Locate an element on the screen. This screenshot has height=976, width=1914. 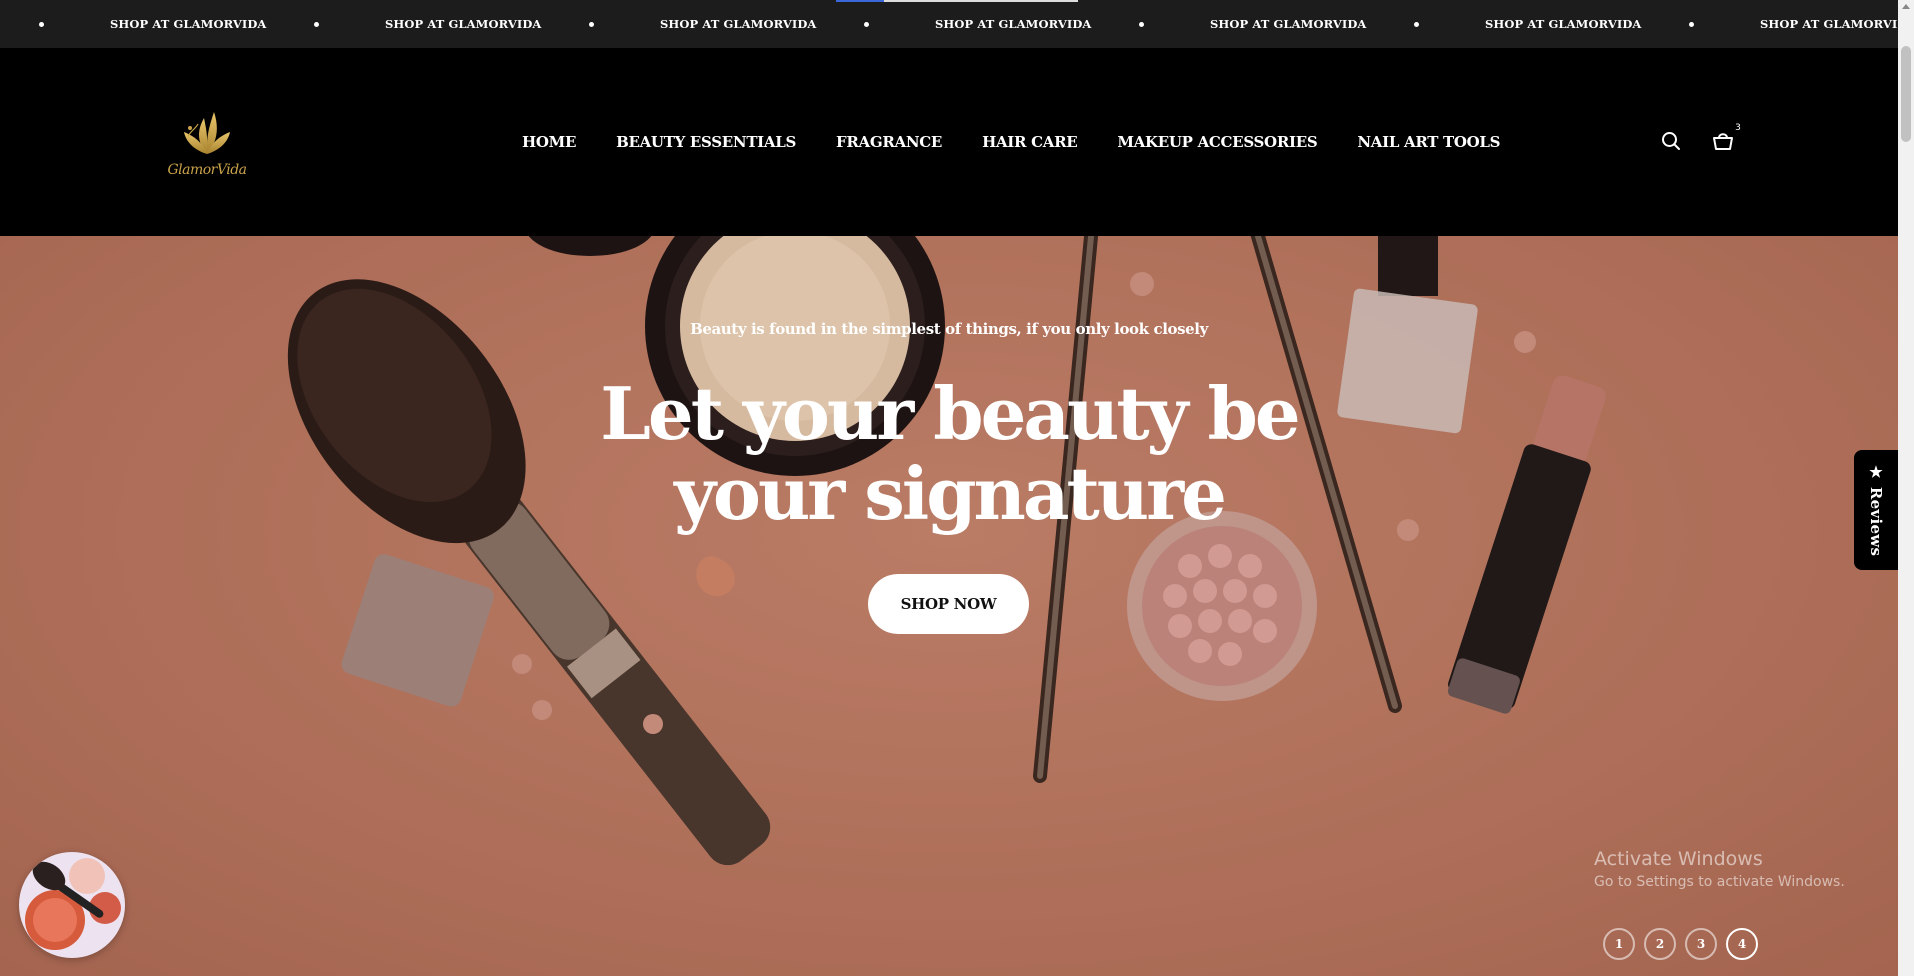
shop-now-button: SHOP NOW is located at coordinates (948, 604).